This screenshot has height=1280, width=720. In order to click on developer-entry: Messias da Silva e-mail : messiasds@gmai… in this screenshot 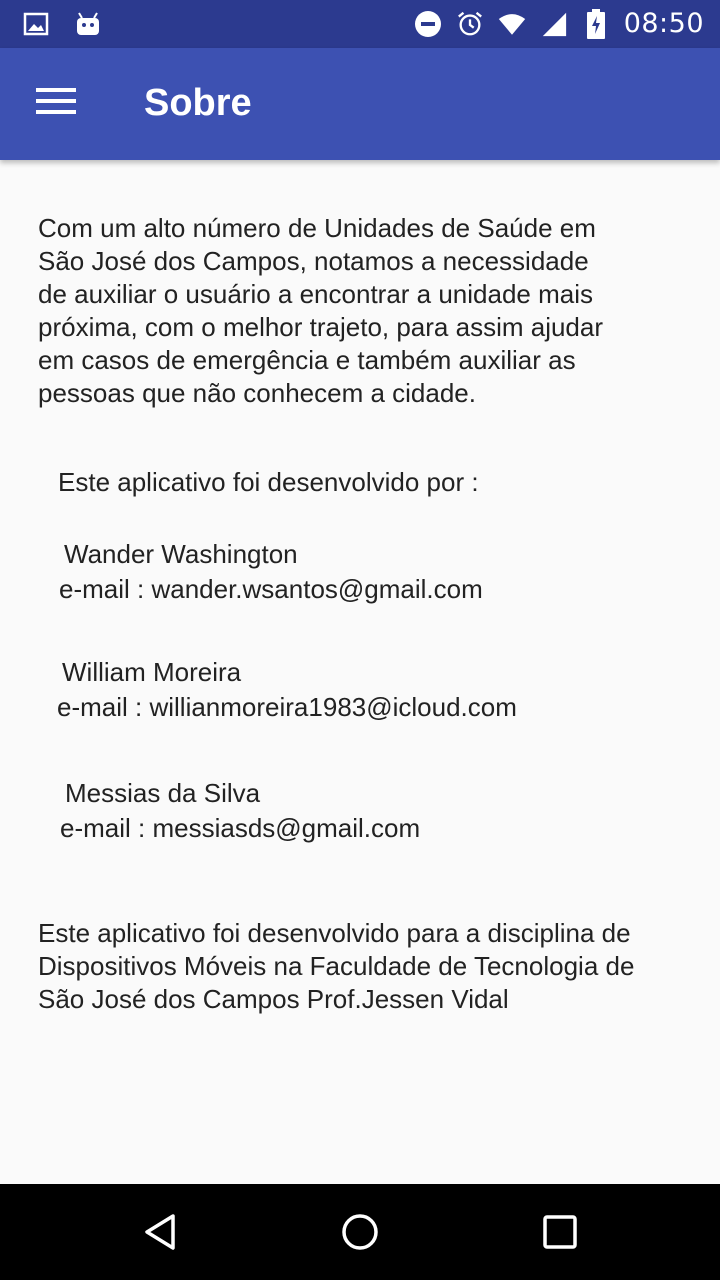, I will do `click(240, 811)`.